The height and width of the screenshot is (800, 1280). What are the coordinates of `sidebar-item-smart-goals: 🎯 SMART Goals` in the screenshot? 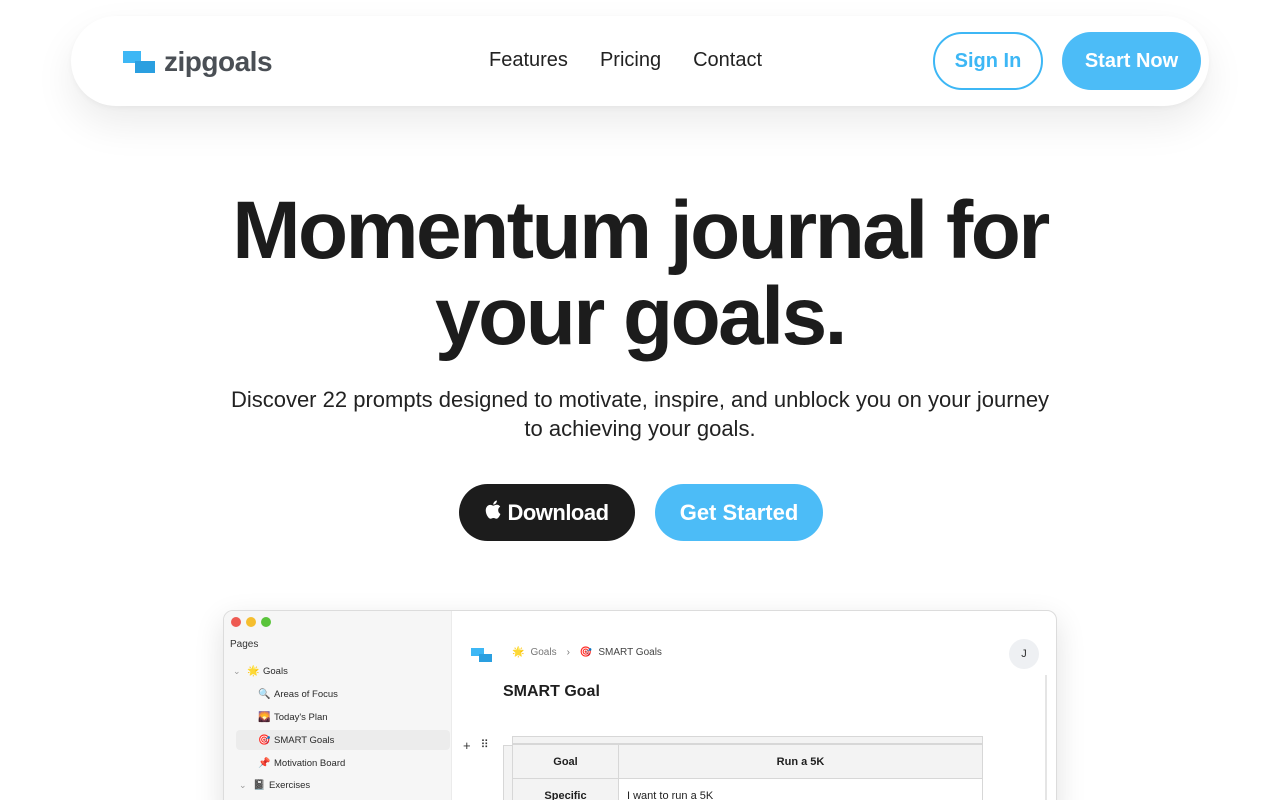 It's located at (343, 740).